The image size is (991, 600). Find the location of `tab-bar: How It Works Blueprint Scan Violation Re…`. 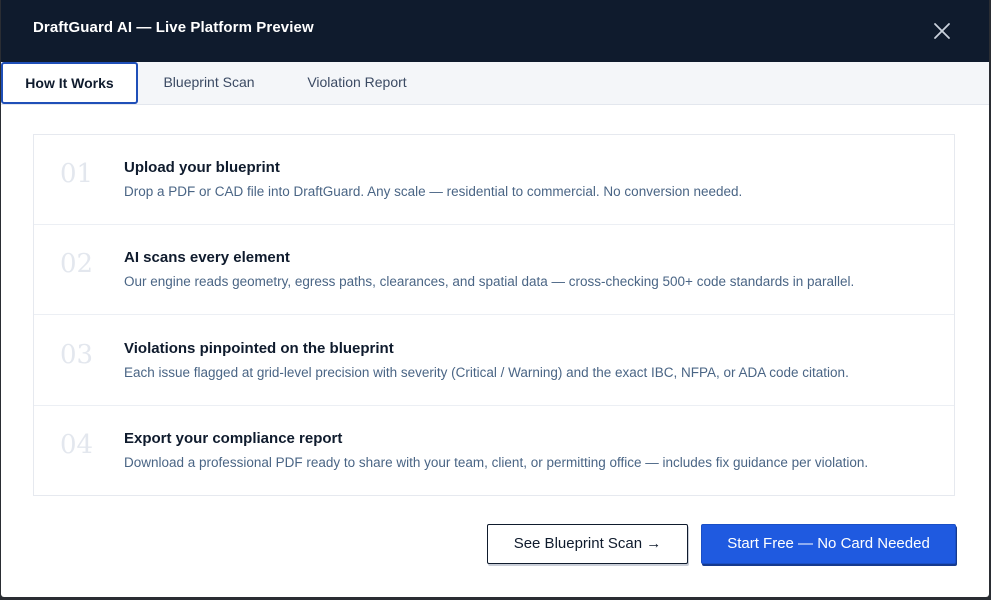

tab-bar: How It Works Blueprint Scan Violation Re… is located at coordinates (495, 83).